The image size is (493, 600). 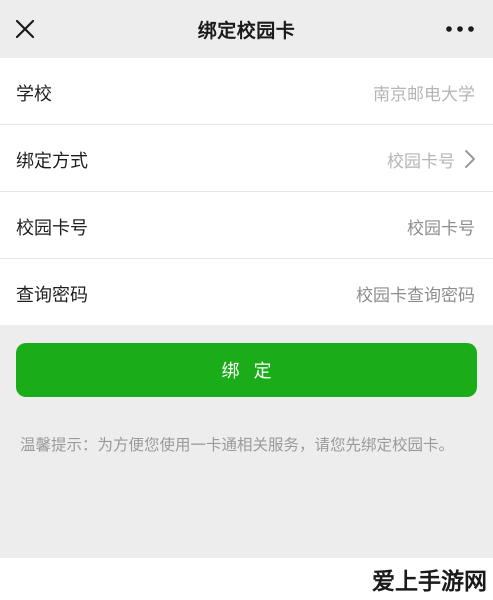 I want to click on tip-text: 温馨提示：为方便您使用一卡通相关服务，请您先绑定校园卡。, so click(x=237, y=445).